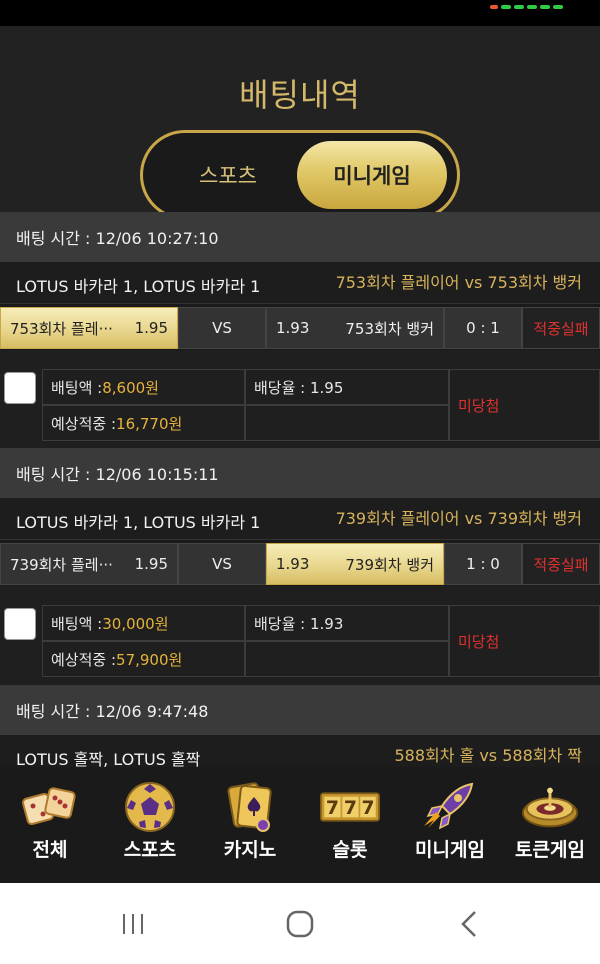 Image resolution: width=600 pixels, height=964 pixels. I want to click on dice-icon, so click(50, 807).